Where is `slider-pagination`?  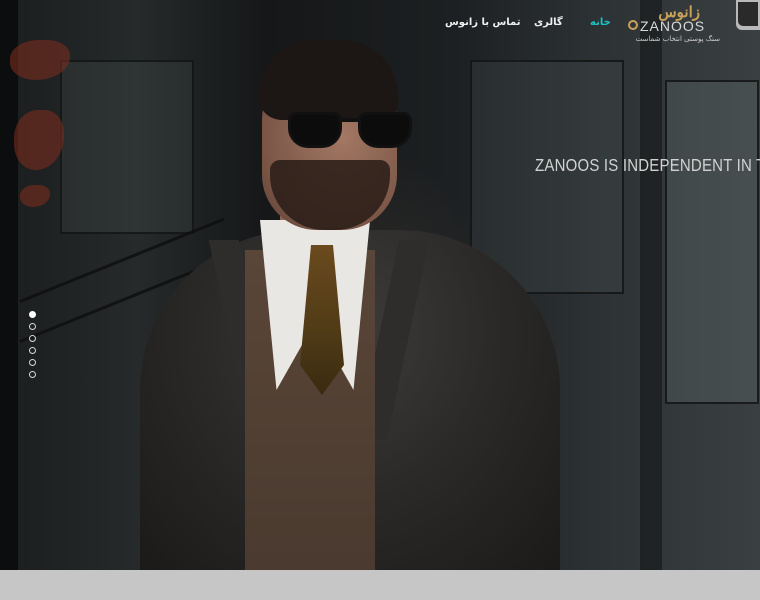 slider-pagination is located at coordinates (34, 347).